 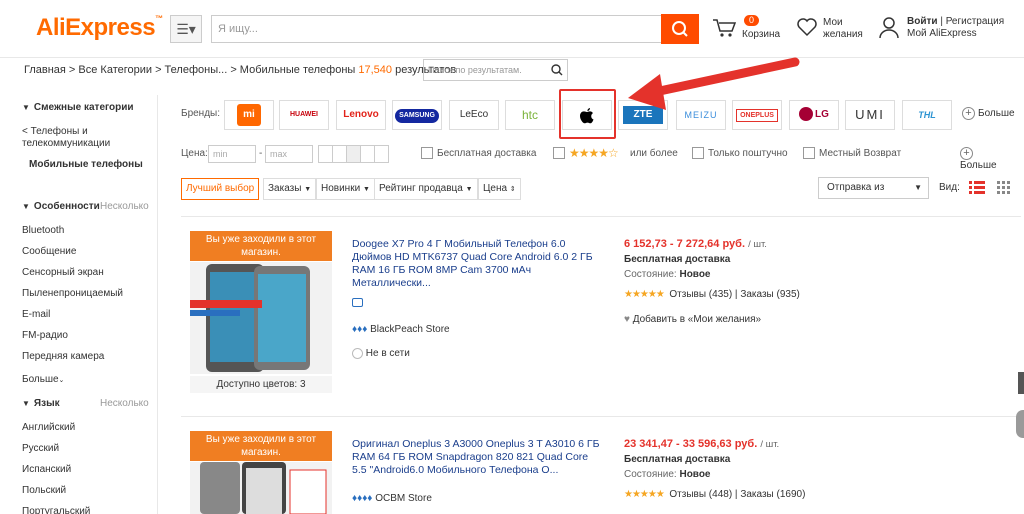 What do you see at coordinates (124, 206) in the screenshot?
I see `features-multi-select: Несколько` at bounding box center [124, 206].